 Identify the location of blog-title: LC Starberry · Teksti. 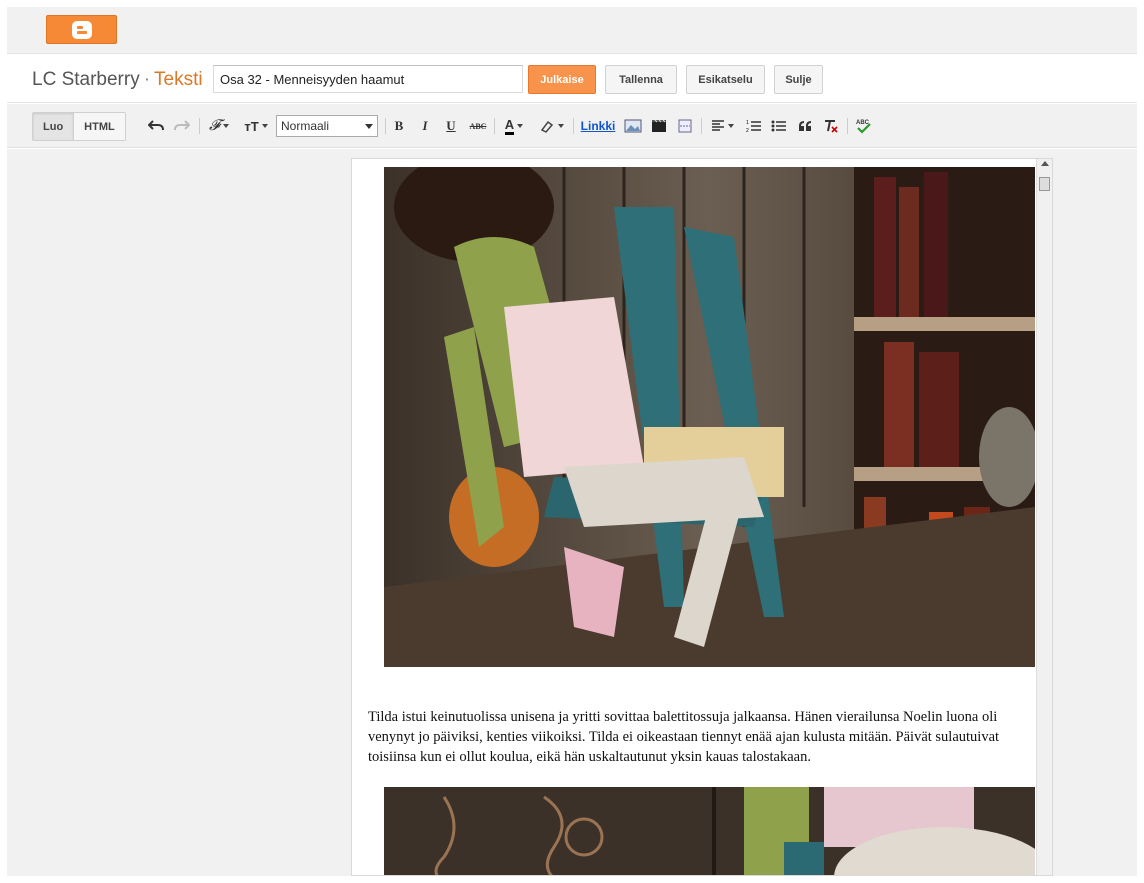
(117, 80).